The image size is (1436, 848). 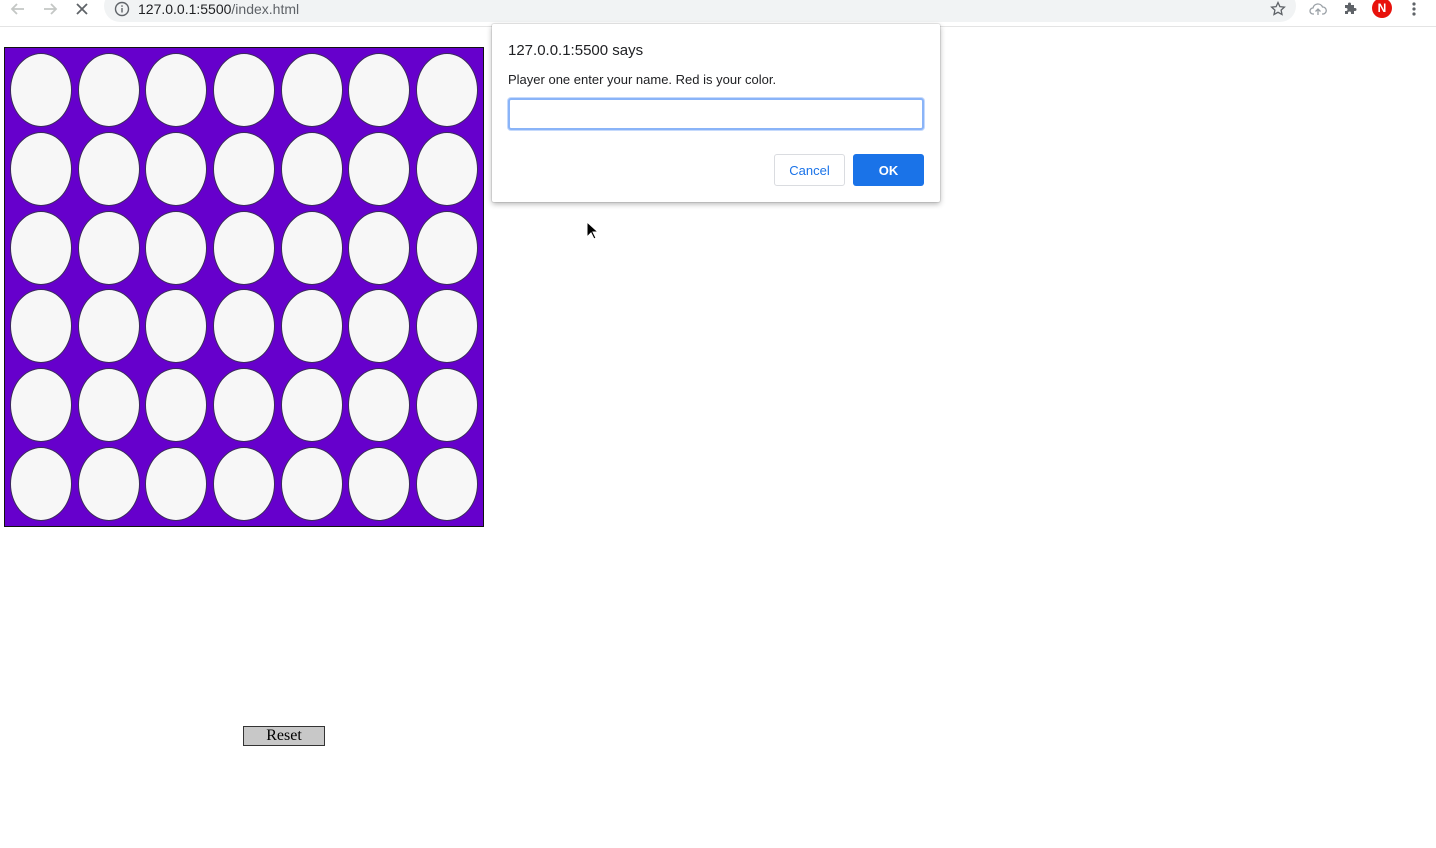 I want to click on kebab-menu-icon, so click(x=1414, y=9).